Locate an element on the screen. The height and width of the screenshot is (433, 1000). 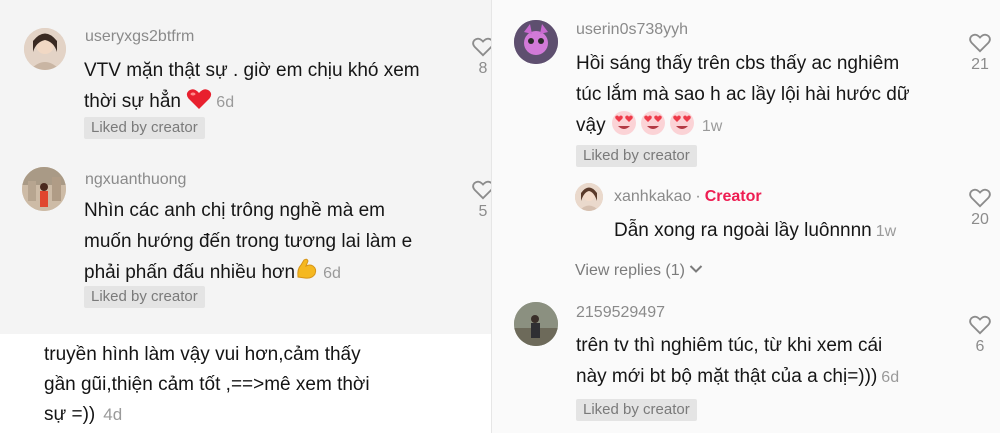
like-button: 5 is located at coordinates (480, 201).